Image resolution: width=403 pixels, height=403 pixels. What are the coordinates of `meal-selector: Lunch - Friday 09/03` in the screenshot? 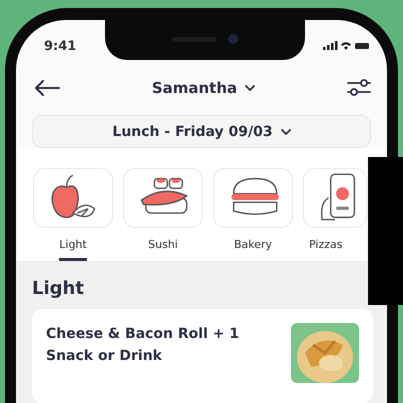 It's located at (201, 131).